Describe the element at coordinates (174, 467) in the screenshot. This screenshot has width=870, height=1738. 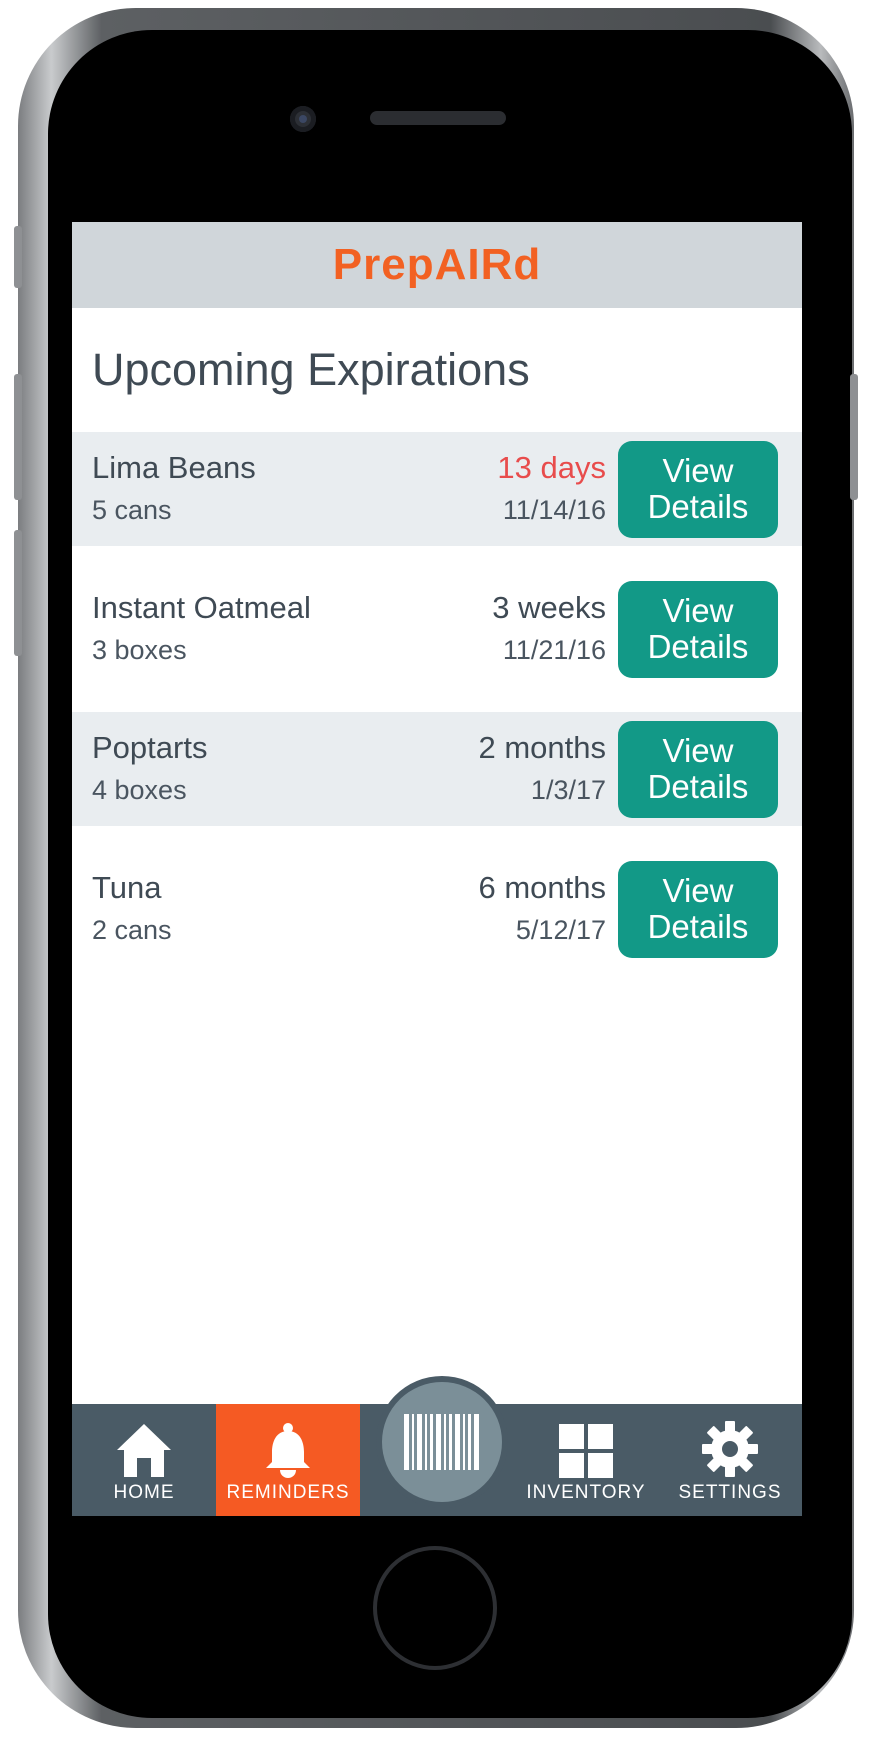
I see `item-name: Lima Beans` at that location.